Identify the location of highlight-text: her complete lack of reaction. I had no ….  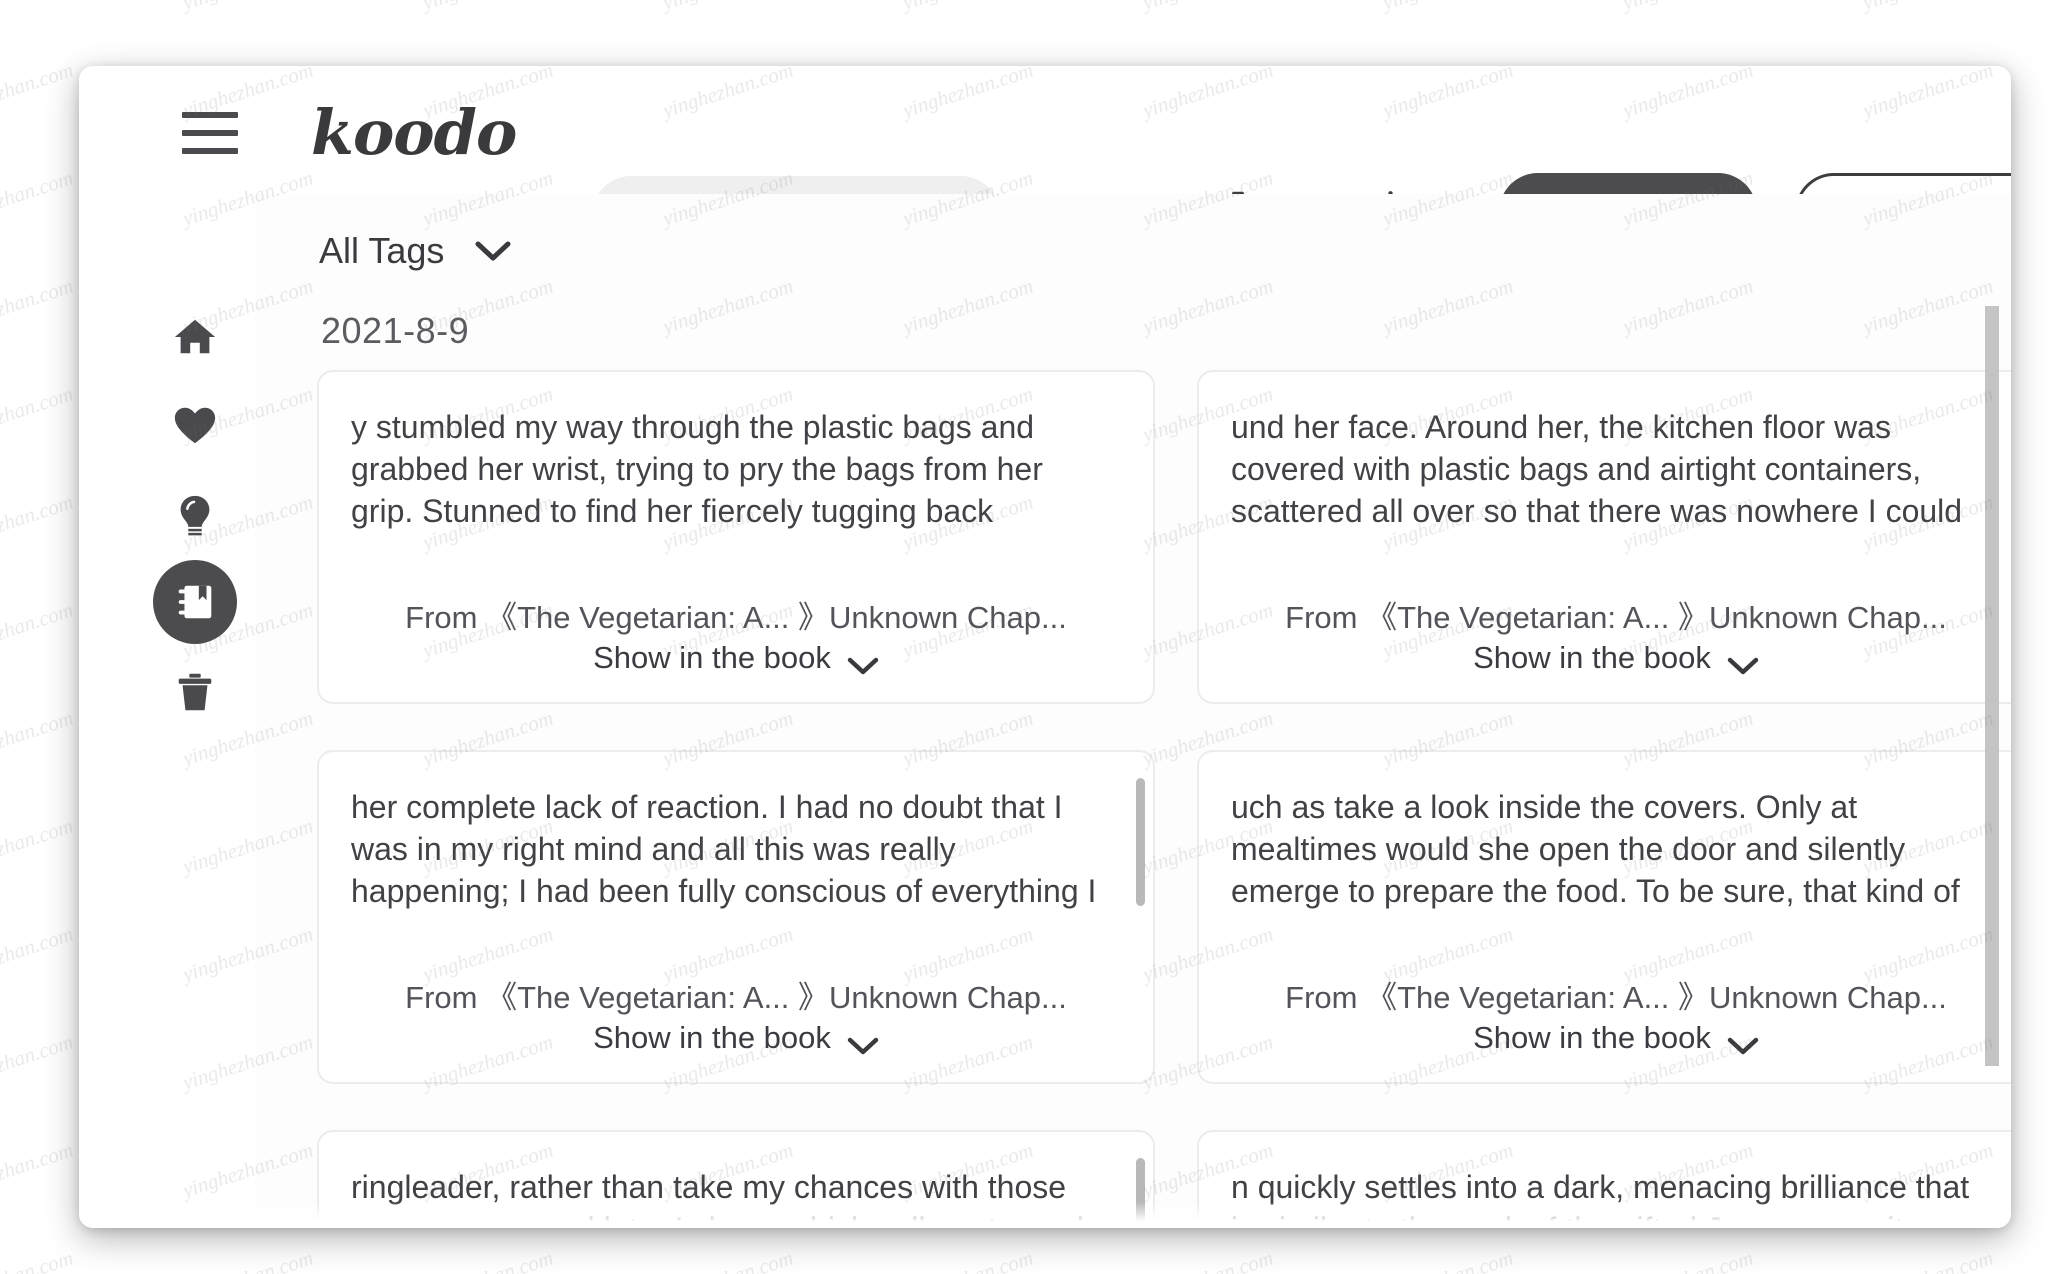
(724, 854).